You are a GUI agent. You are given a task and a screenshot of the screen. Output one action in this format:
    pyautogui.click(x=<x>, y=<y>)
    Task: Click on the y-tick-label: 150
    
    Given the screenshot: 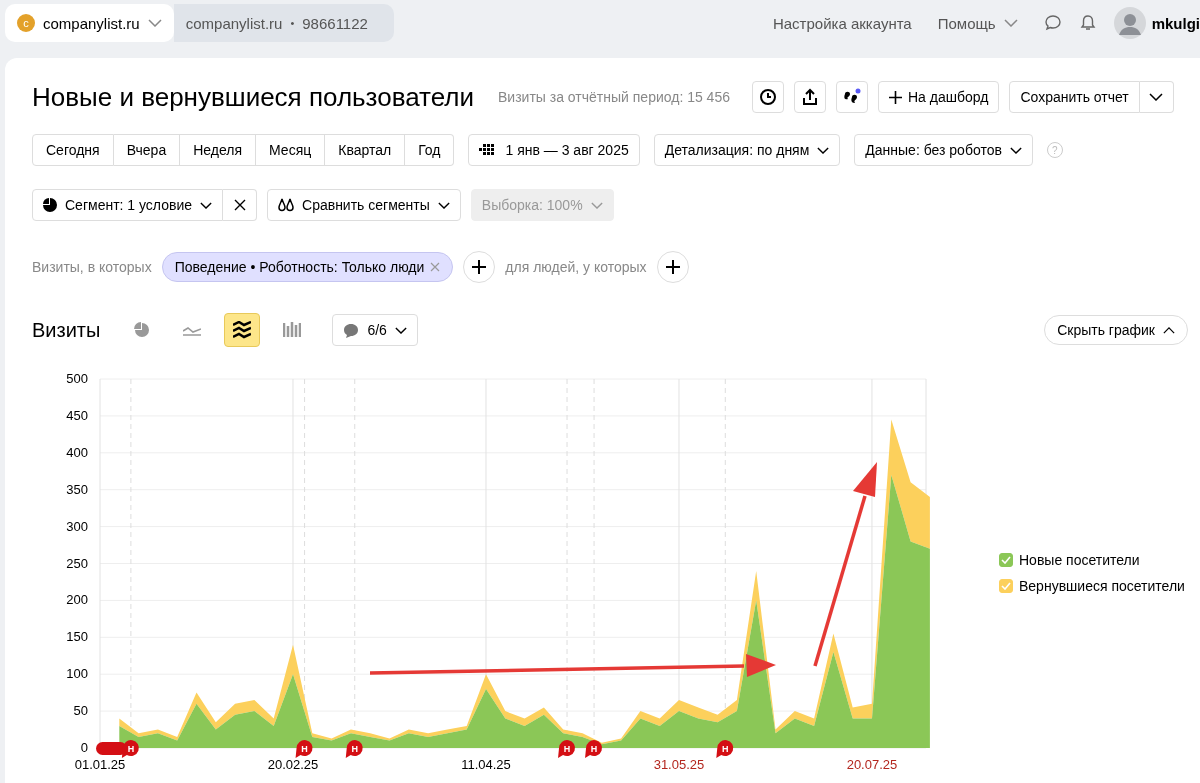 What is the action you would take?
    pyautogui.click(x=77, y=637)
    